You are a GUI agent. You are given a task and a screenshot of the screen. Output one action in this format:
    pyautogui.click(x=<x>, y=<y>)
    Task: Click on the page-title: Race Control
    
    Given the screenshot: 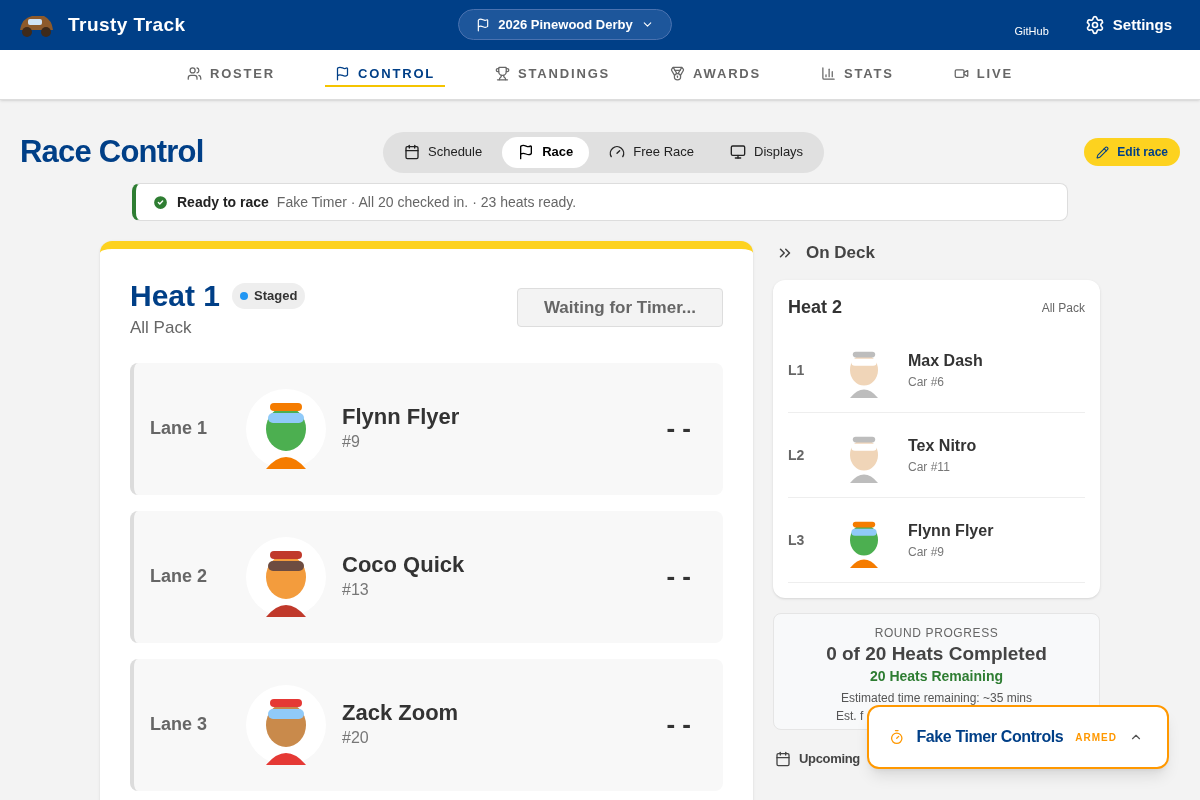 What is the action you would take?
    pyautogui.click(x=112, y=151)
    